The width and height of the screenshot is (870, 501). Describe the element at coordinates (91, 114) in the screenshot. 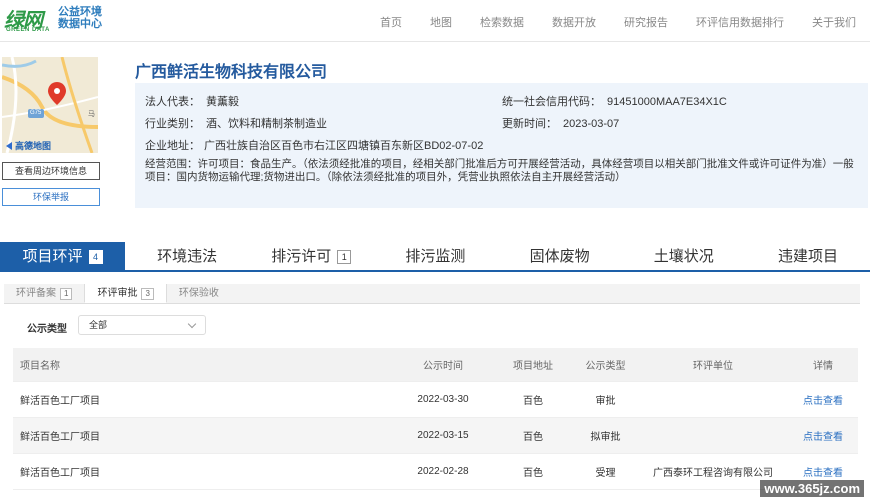

I see `map-road-label-2: 马` at that location.